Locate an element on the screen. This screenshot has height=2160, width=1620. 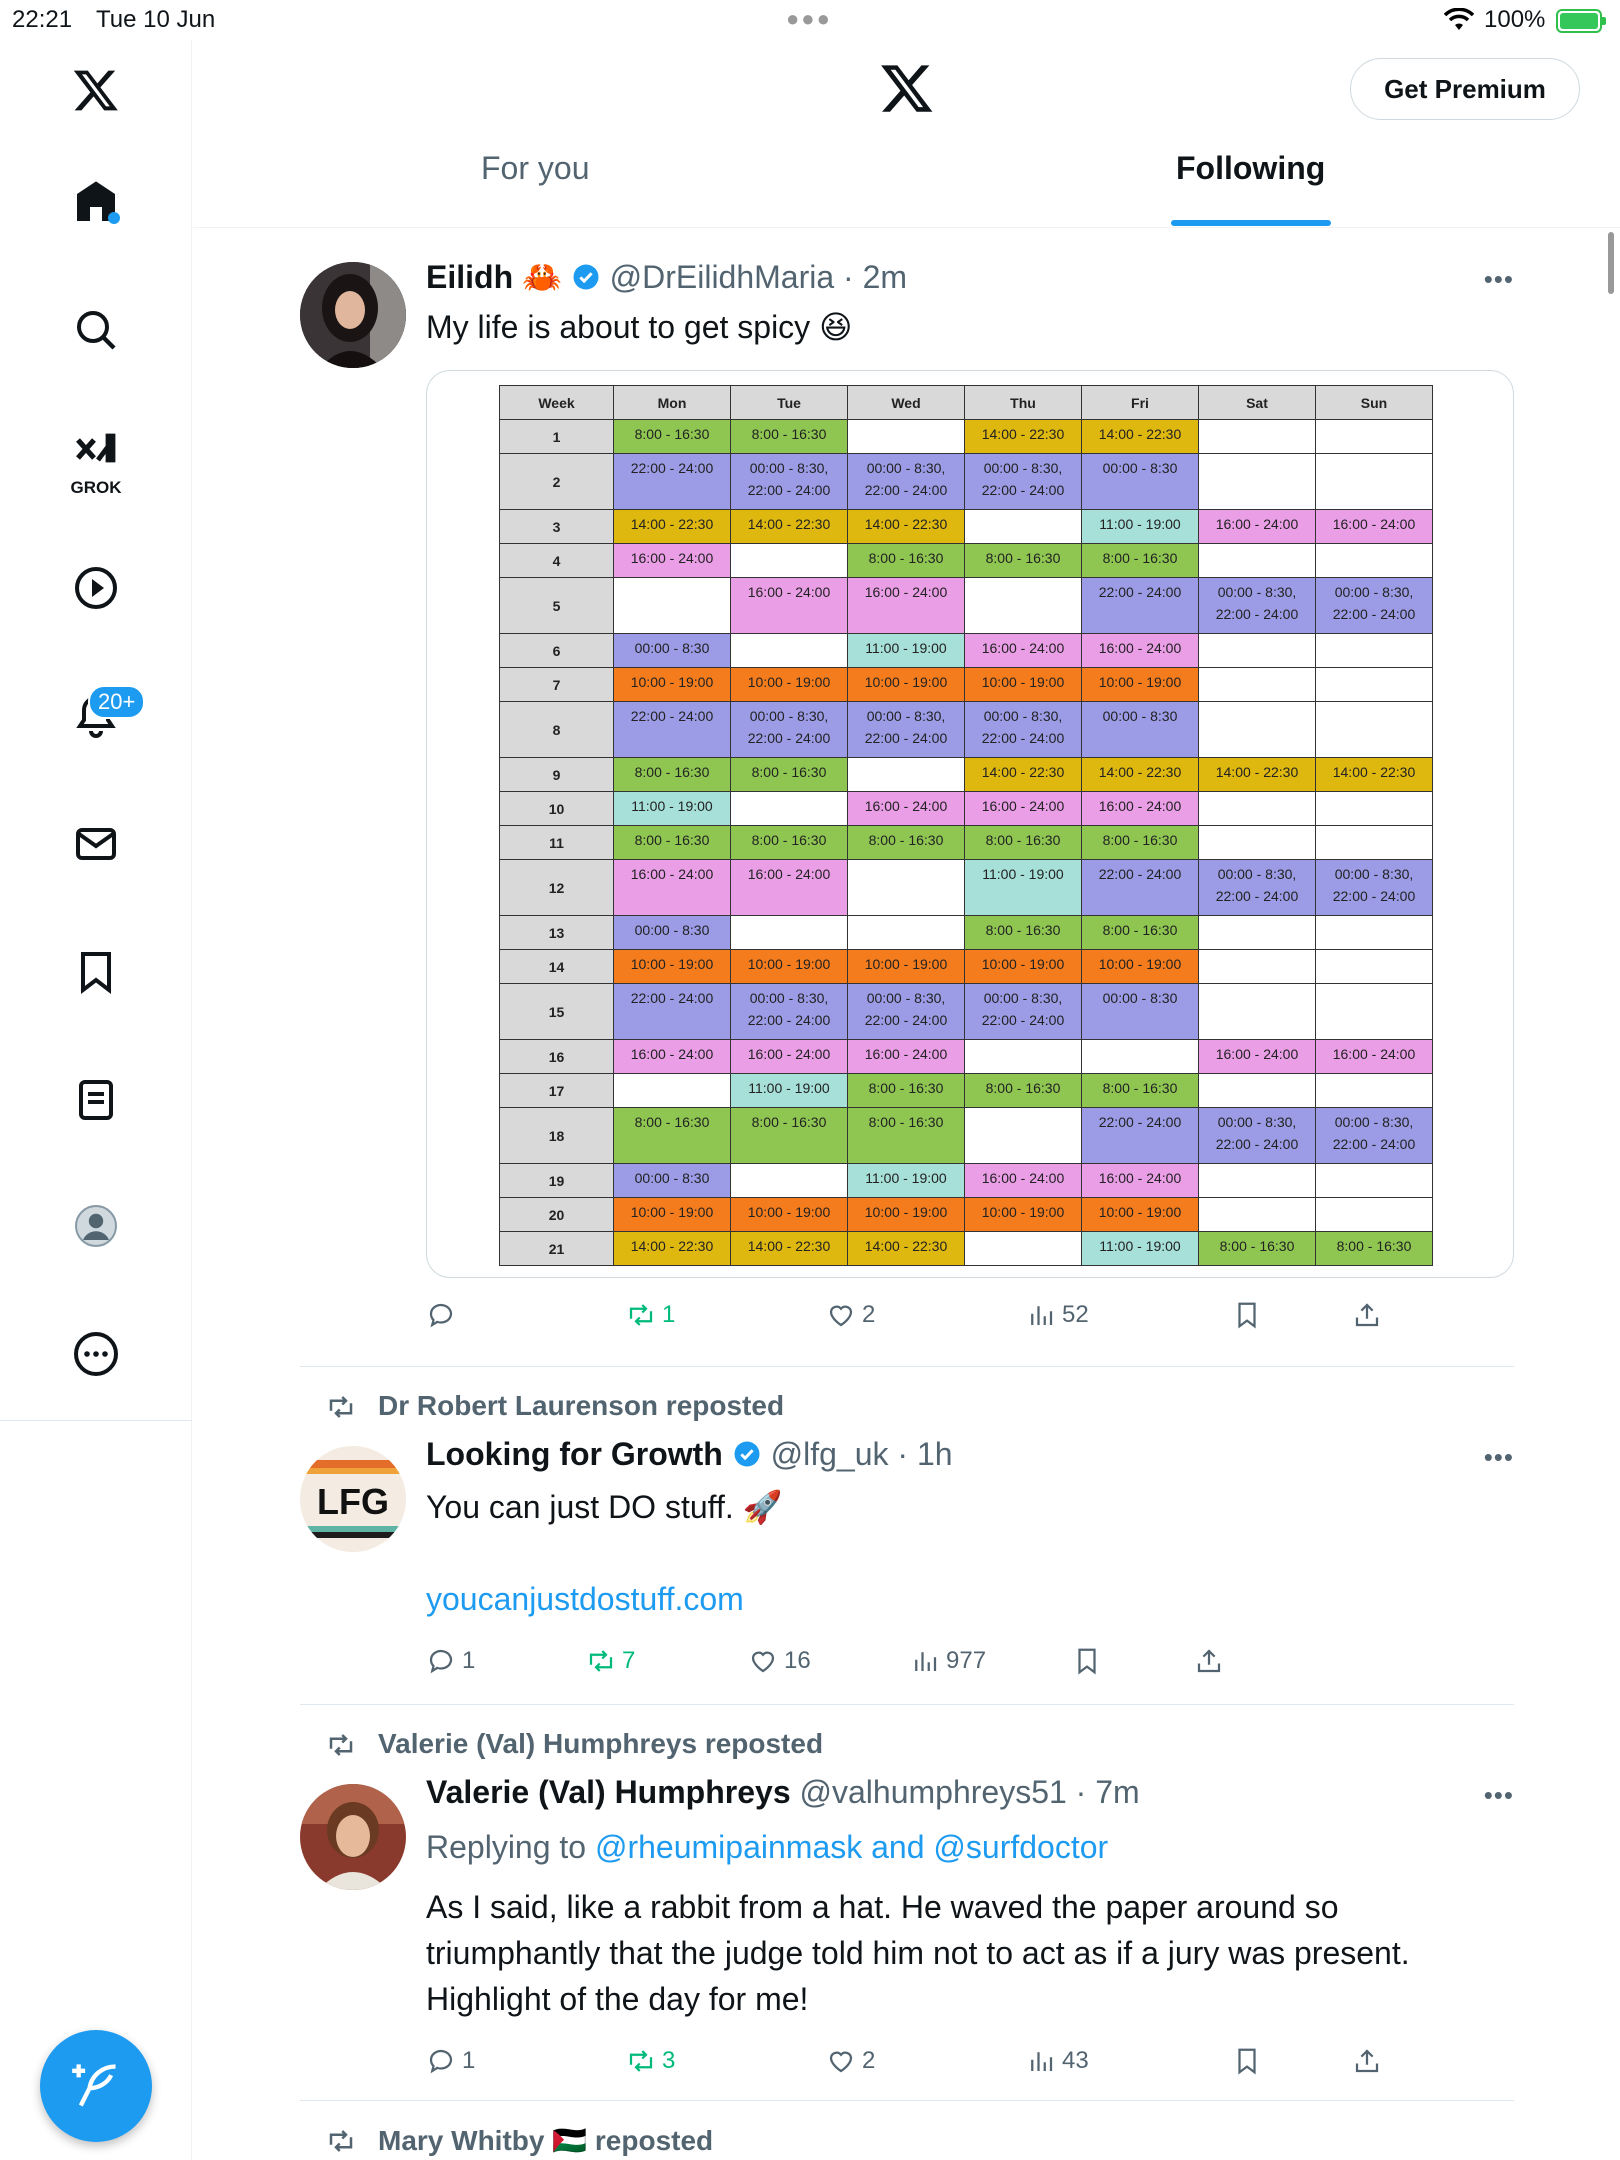
author-name: Valerie (Val) Humphreys is located at coordinates (608, 1792).